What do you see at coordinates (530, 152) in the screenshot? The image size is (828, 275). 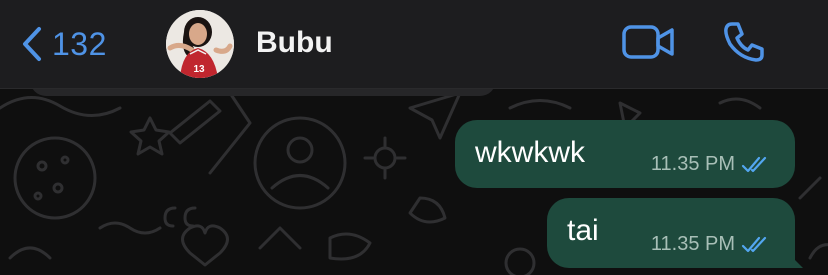 I see `message-text: wkwkwk` at bounding box center [530, 152].